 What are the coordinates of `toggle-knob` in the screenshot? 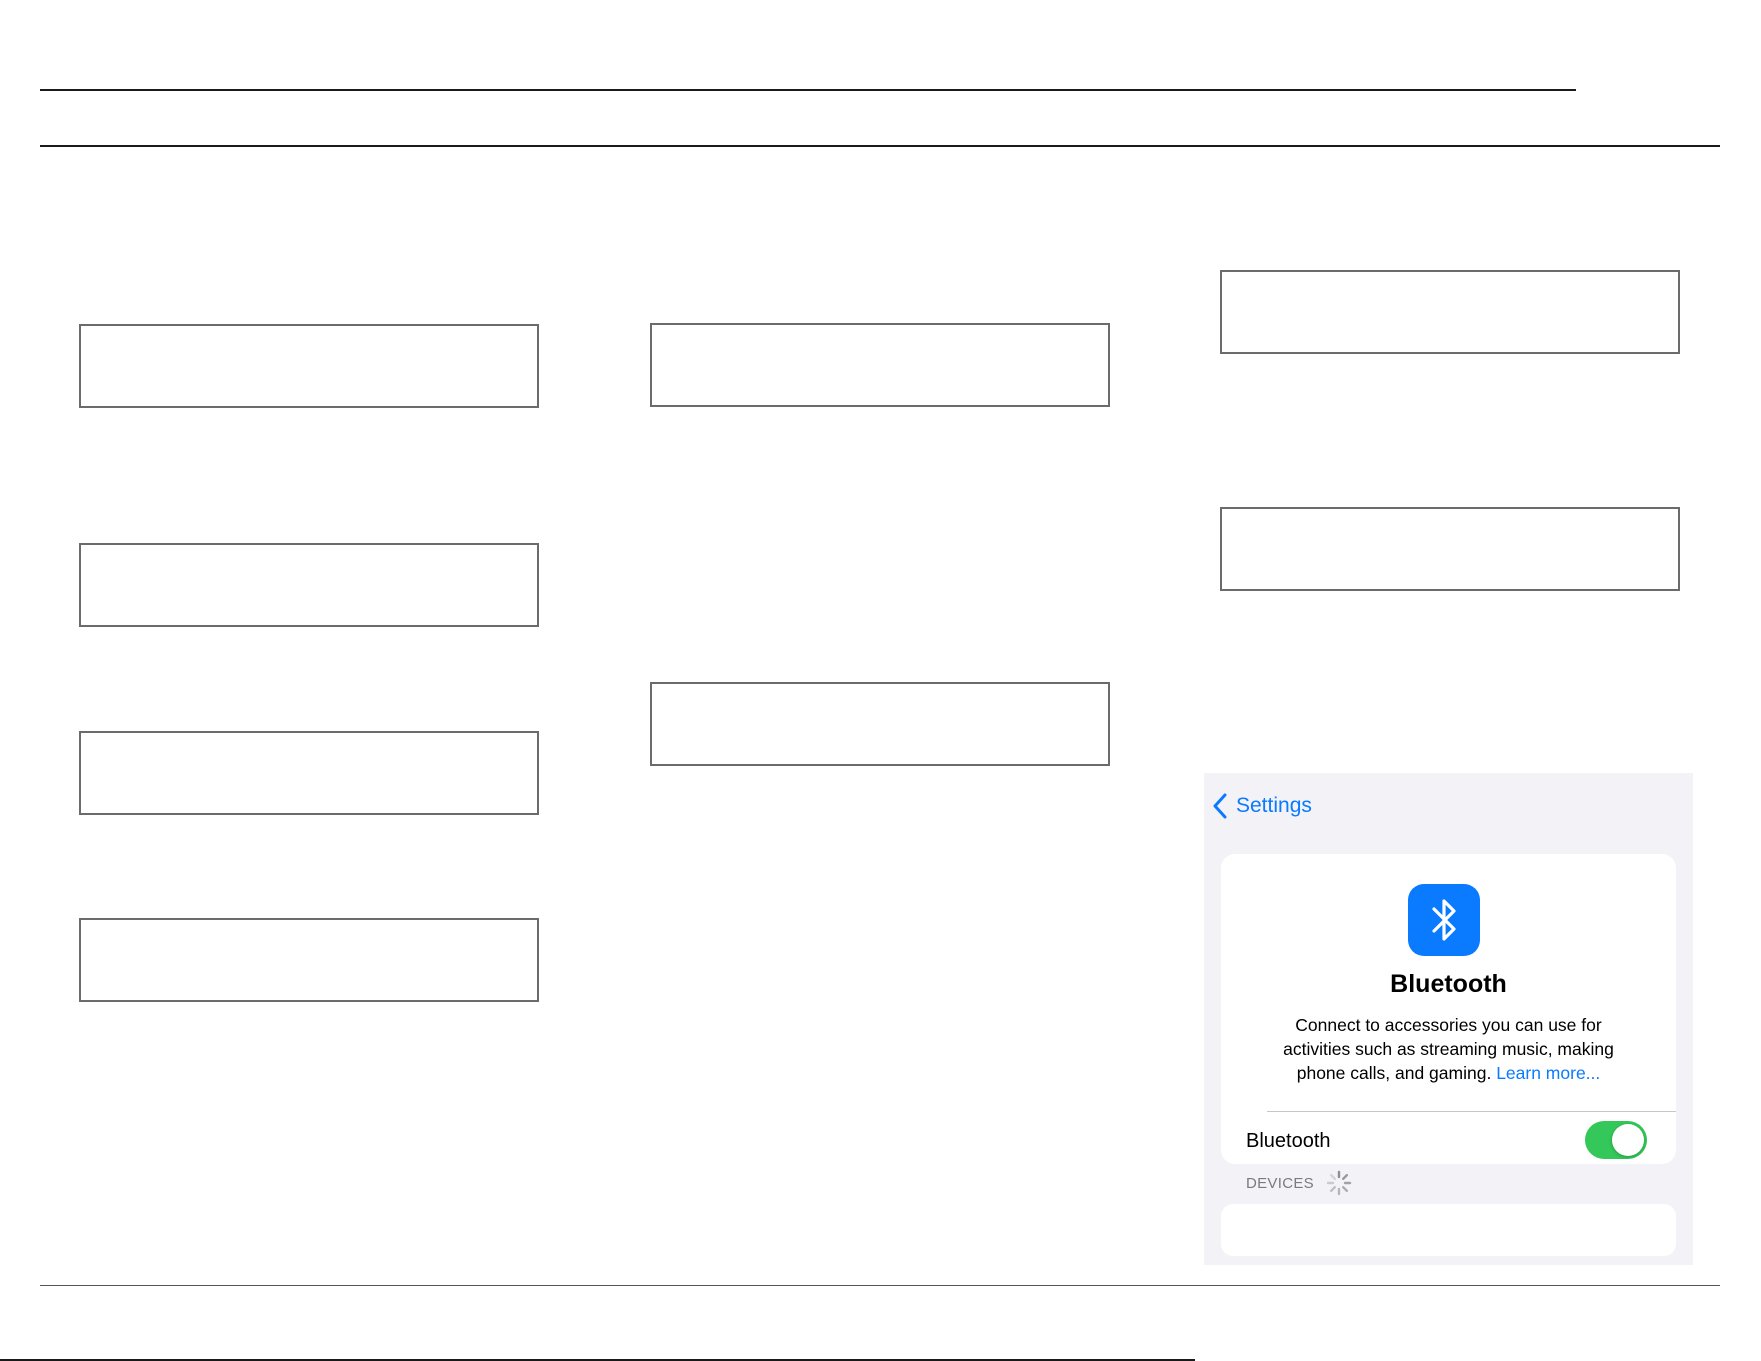 It's located at (1628, 1140).